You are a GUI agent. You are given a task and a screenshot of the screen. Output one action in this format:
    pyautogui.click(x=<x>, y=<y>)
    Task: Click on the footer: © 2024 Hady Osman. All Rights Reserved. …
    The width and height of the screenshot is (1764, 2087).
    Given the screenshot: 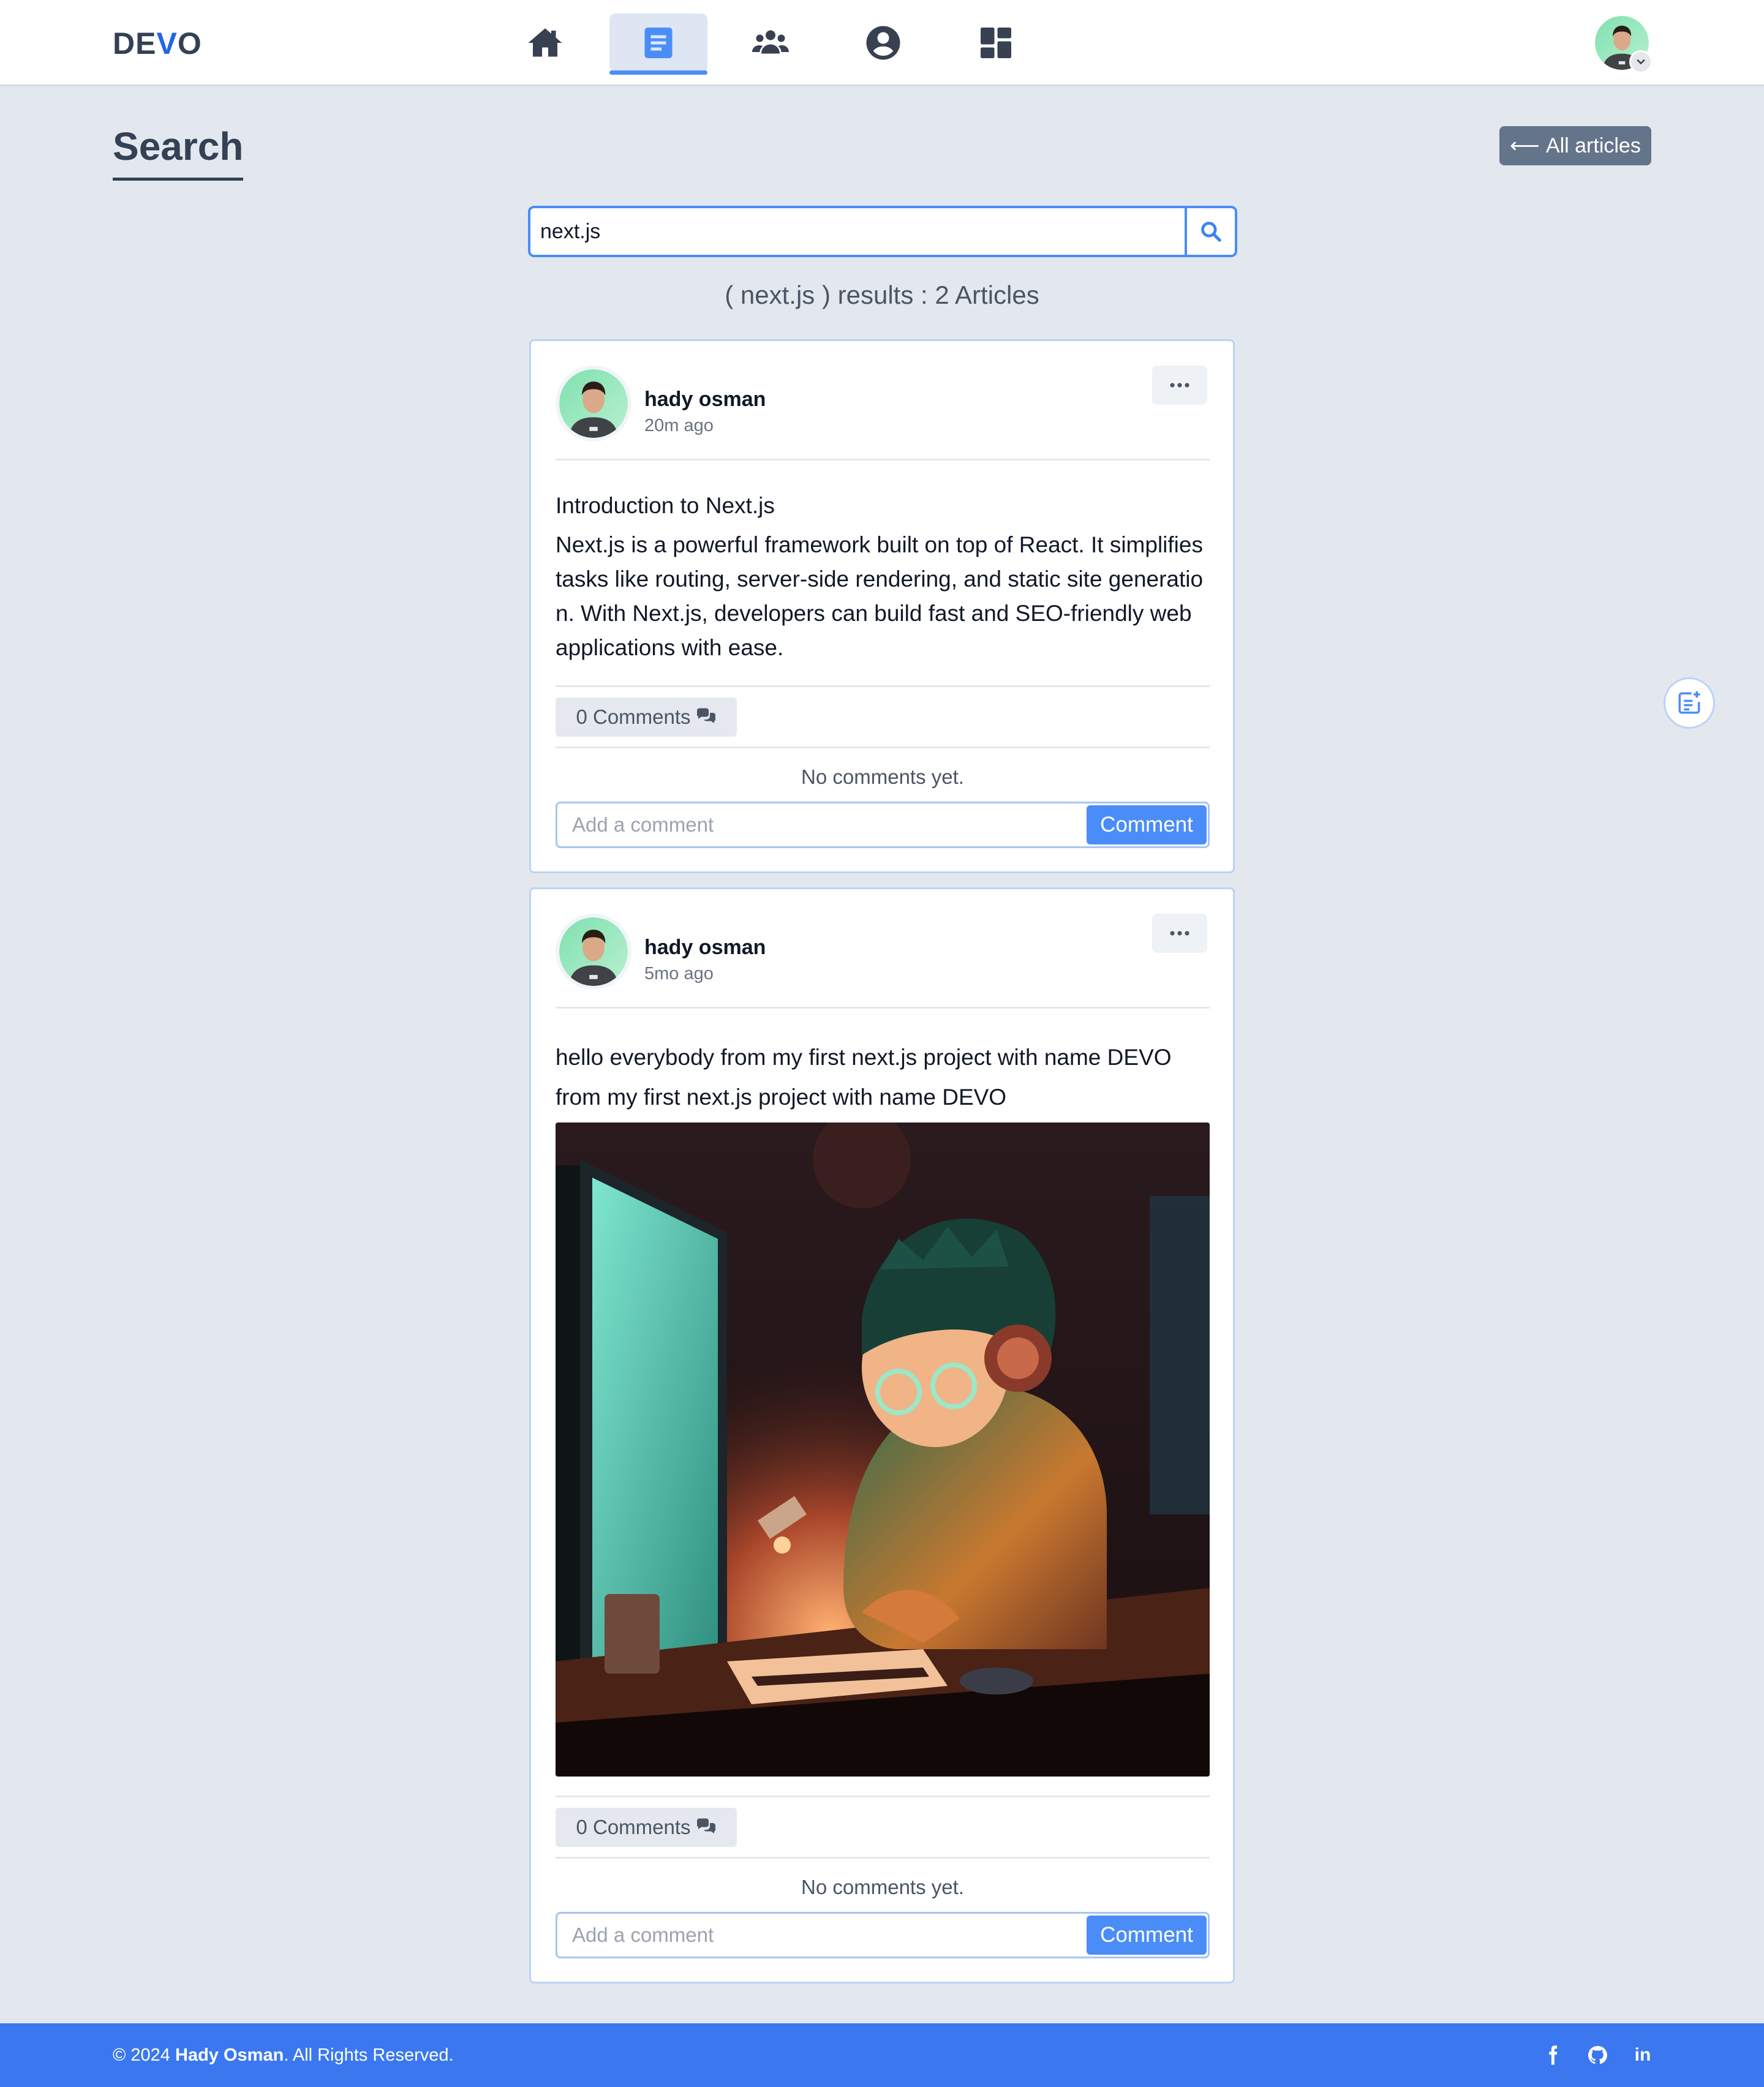 What is the action you would take?
    pyautogui.click(x=882, y=2055)
    